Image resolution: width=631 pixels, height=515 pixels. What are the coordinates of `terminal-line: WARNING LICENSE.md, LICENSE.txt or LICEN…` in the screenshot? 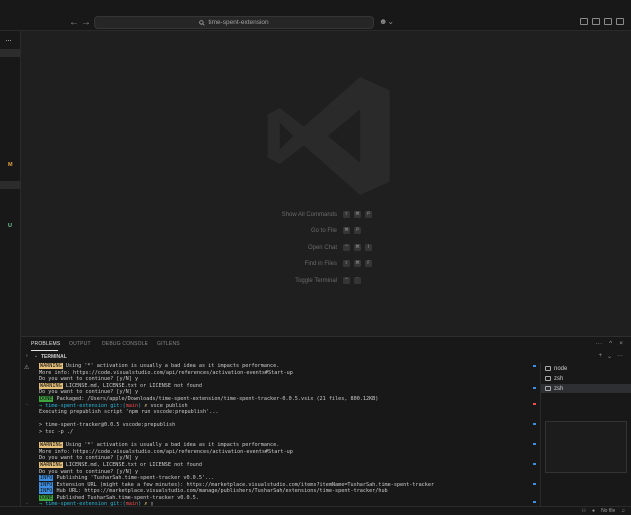 It's located at (285, 465).